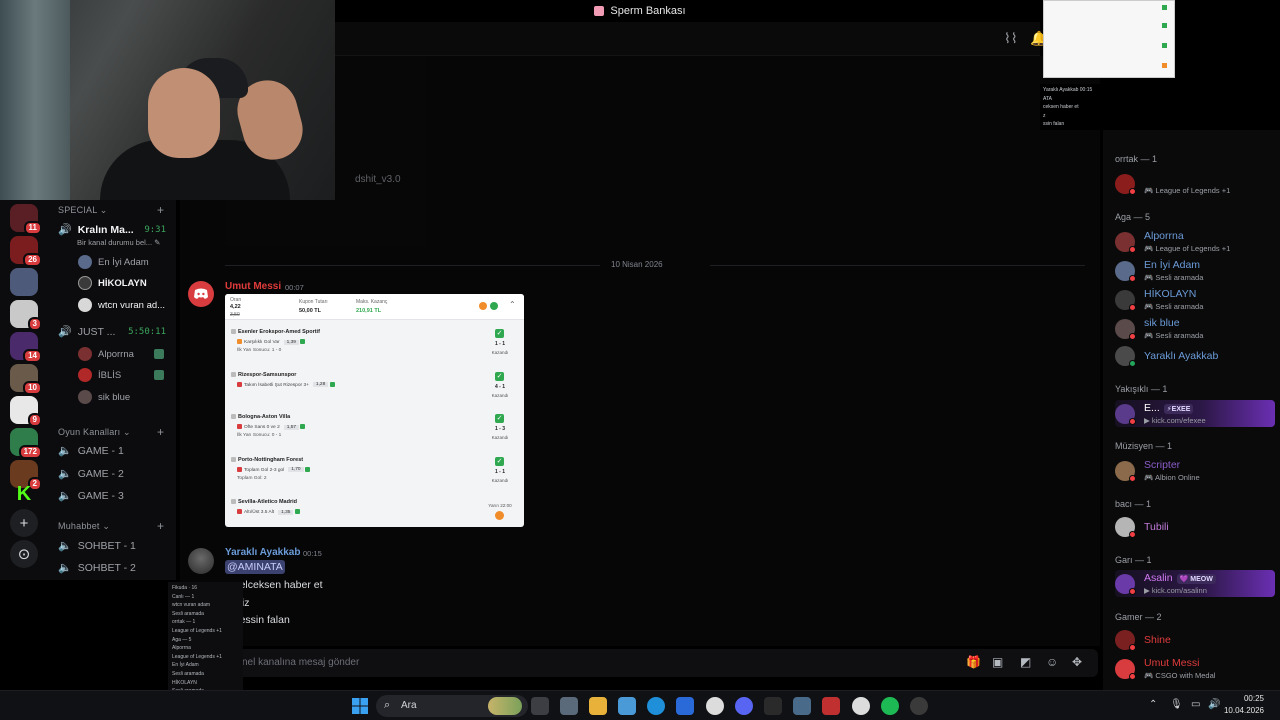 This screenshot has height=720, width=1280. I want to click on display-icon: ▭, so click(1195, 704).